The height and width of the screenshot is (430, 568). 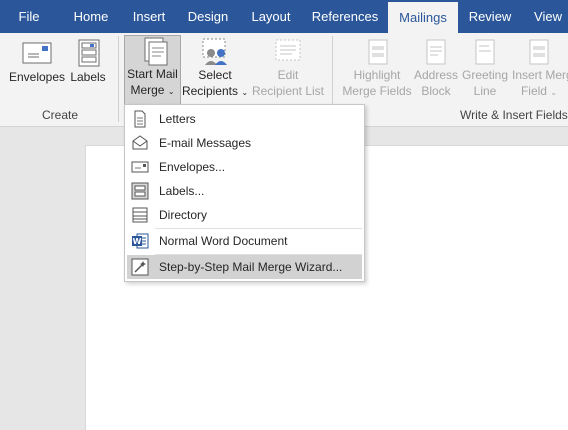 What do you see at coordinates (539, 52) in the screenshot?
I see `insert-merge-field-icon` at bounding box center [539, 52].